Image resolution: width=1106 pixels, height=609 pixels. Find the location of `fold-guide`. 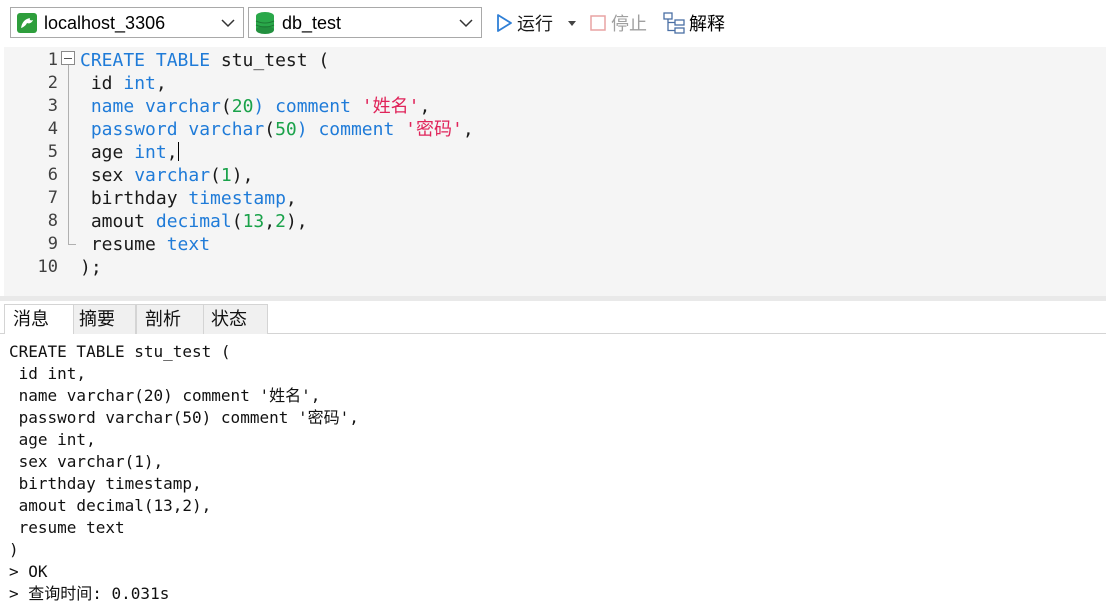

fold-guide is located at coordinates (68, 152).